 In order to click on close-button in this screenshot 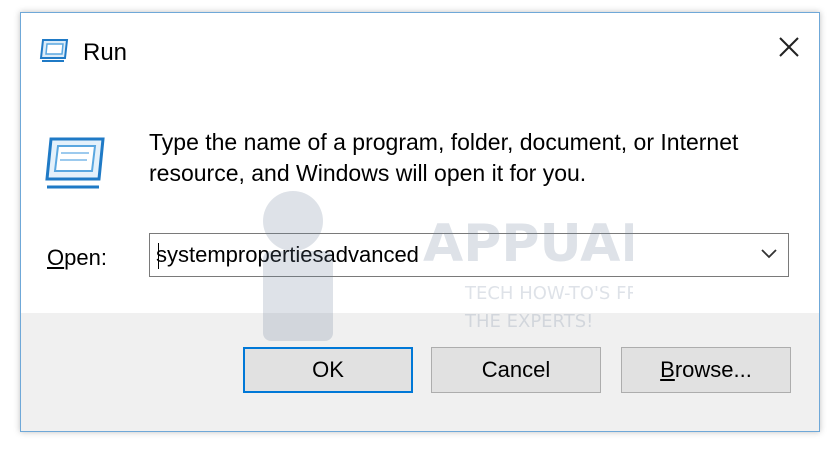, I will do `click(789, 49)`.